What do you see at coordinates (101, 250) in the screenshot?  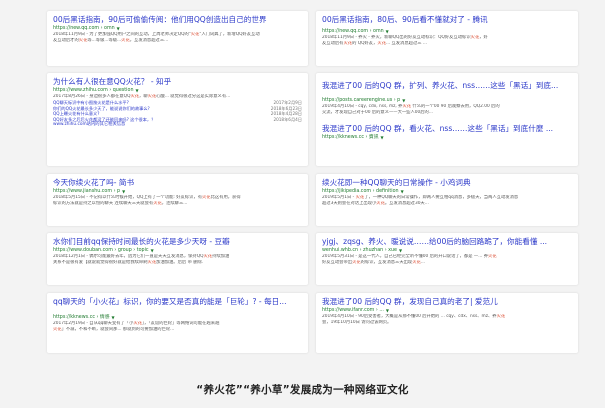 I see `url-text: https://www.douban.com › group › topic` at bounding box center [101, 250].